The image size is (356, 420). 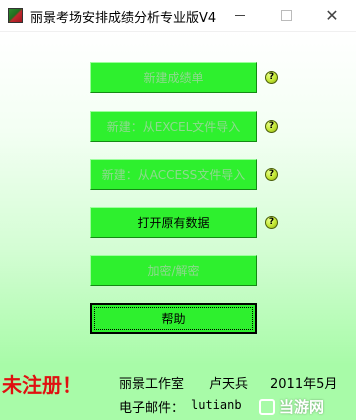 I want to click on import-excel-button: 新建：从EXCEL文件导入, so click(x=173, y=126).